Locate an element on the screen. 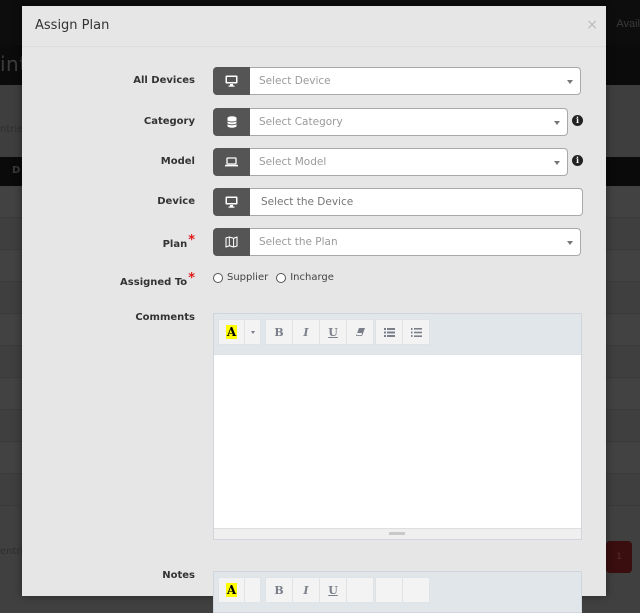 The height and width of the screenshot is (613, 640). form-row-all-devices: All Devices Select Device is located at coordinates (314, 82).